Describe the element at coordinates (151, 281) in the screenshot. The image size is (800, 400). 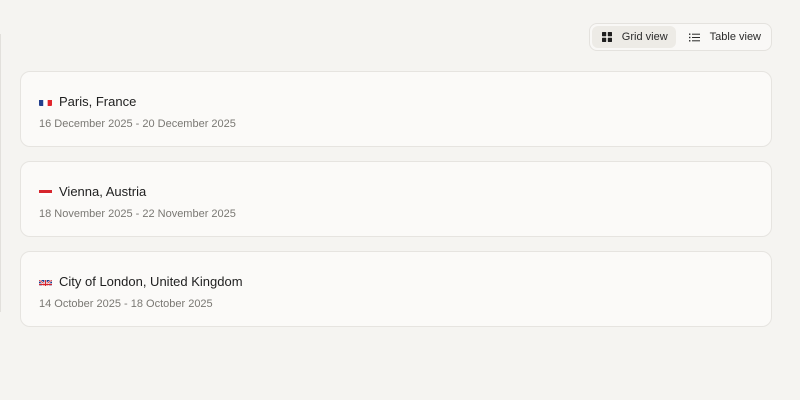
I see `trip-location: City of London, United Kingdom` at that location.